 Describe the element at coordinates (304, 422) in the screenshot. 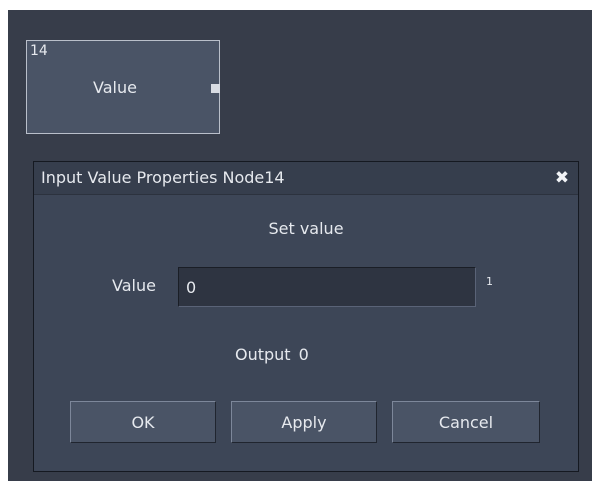

I see `apply-button: Apply` at that location.